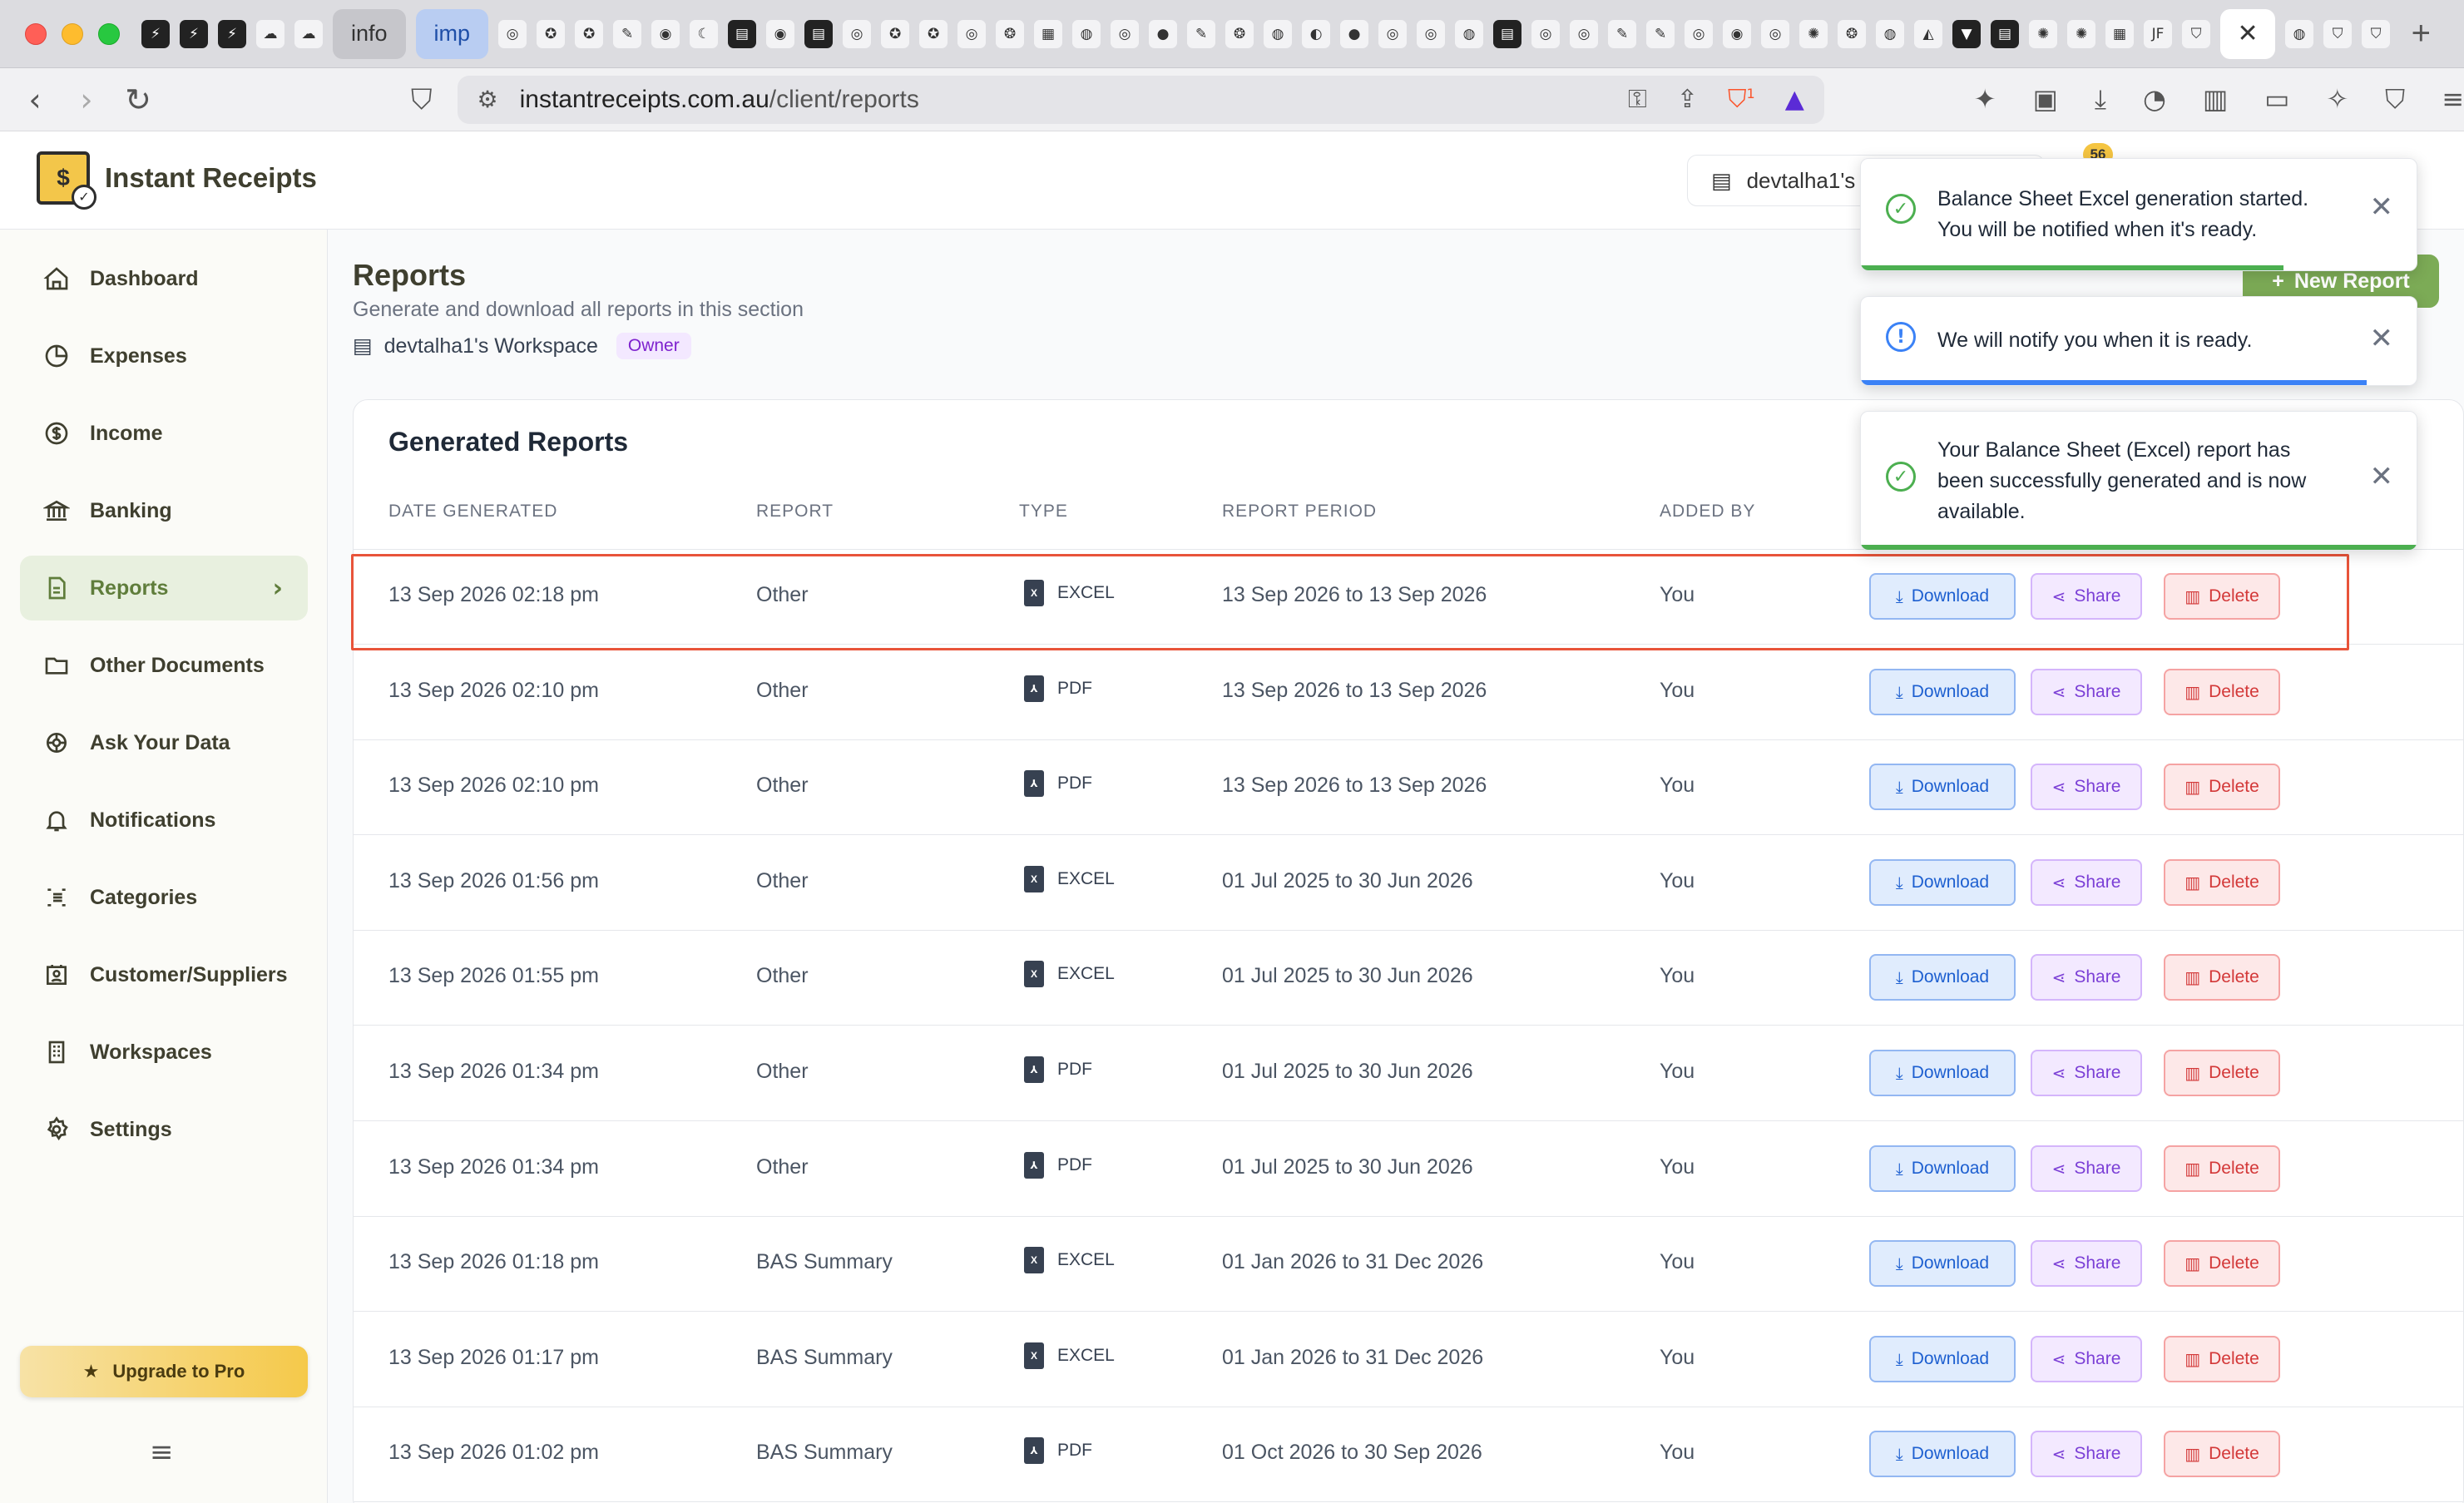 This screenshot has height=1503, width=2464. Describe the element at coordinates (1741, 99) in the screenshot. I see `brave-shield-icon: ⛉1` at that location.